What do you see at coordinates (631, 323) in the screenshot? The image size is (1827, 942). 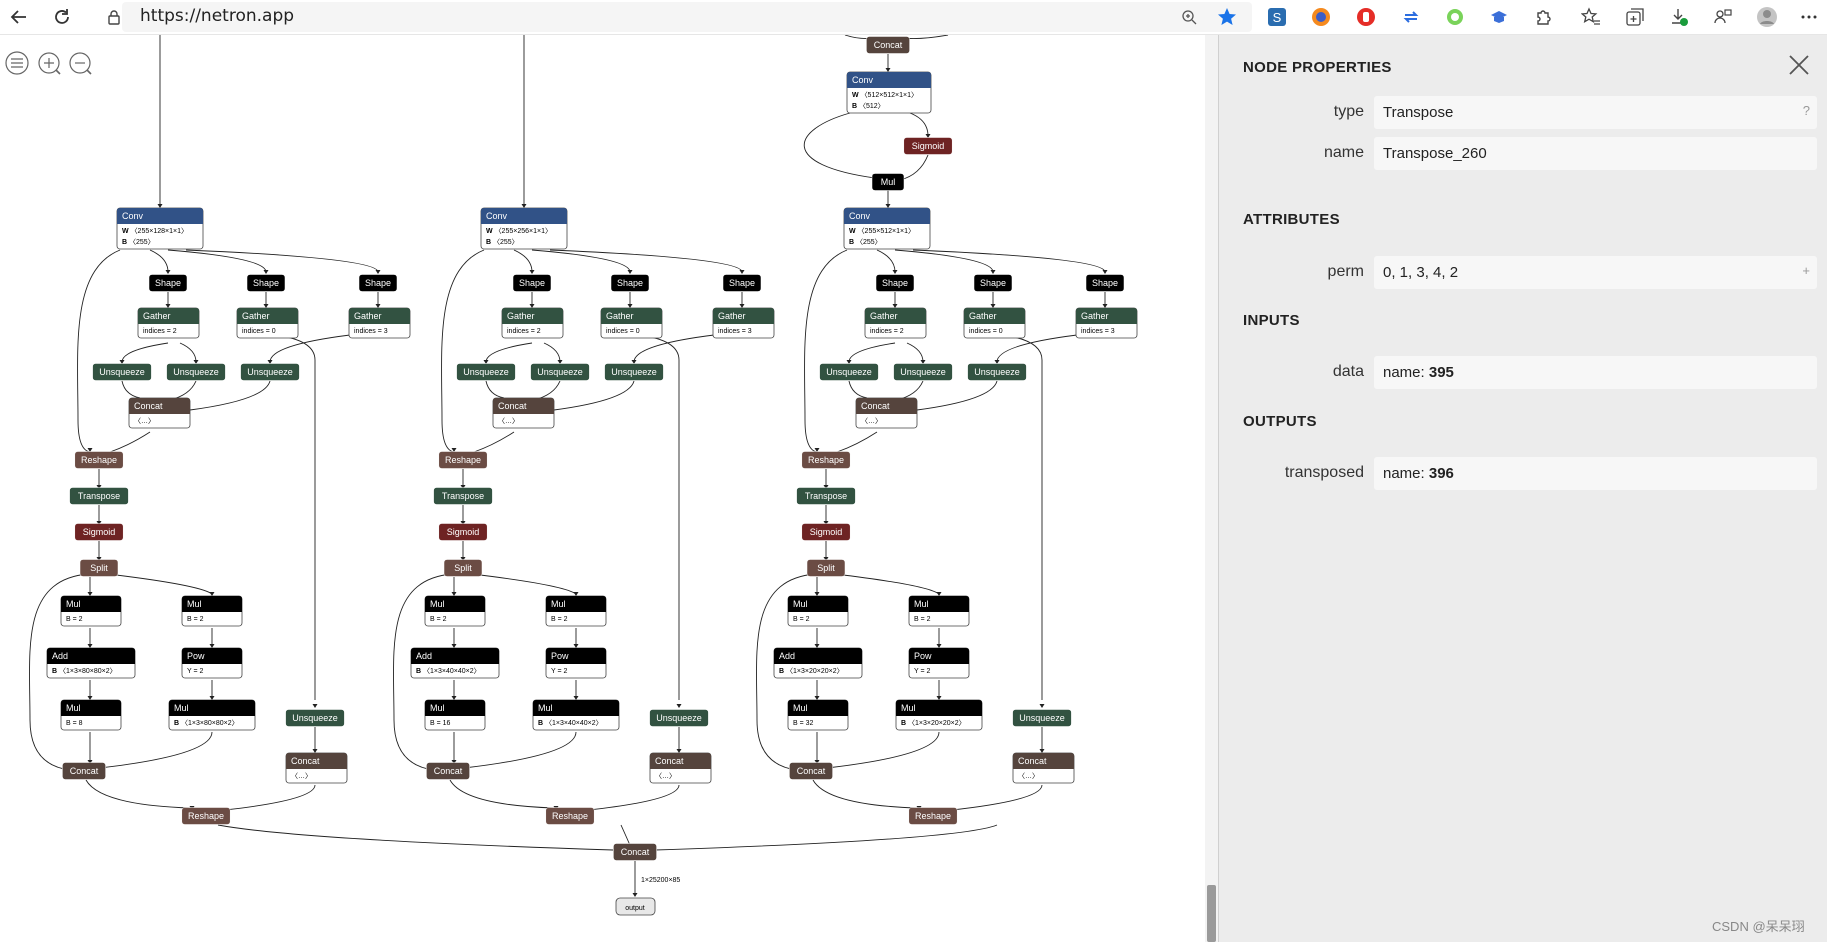 I see `col2-gather-1: Gather indices = 0` at bounding box center [631, 323].